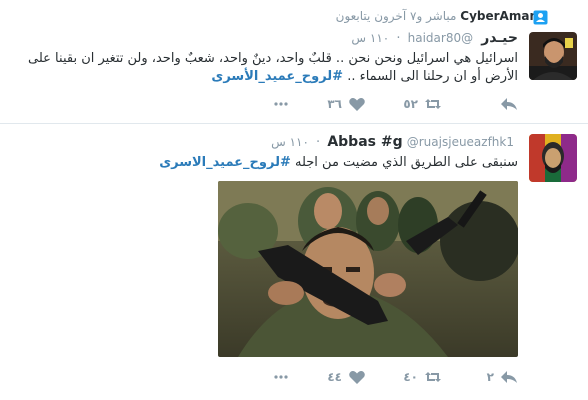 The image size is (588, 400). Describe the element at coordinates (334, 104) in the screenshot. I see `like-count: ٣٦` at that location.